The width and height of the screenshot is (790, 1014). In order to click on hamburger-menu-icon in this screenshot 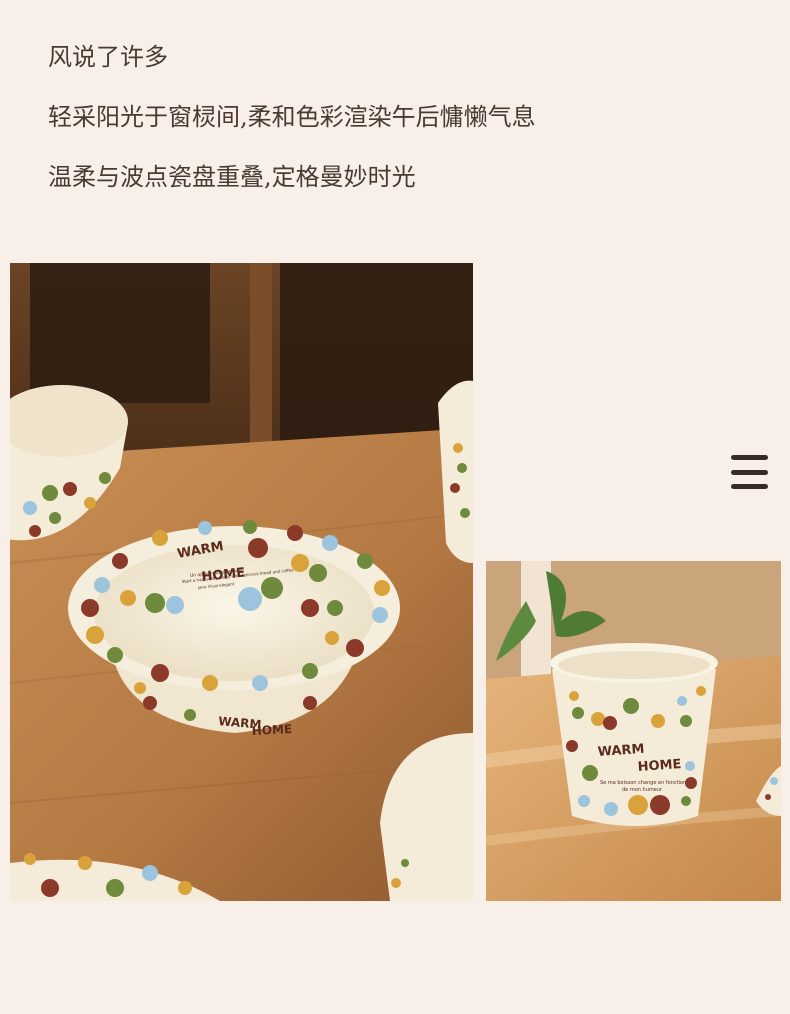, I will do `click(749, 472)`.